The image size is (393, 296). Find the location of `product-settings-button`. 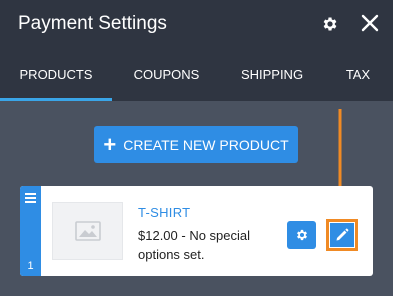

product-settings-button is located at coordinates (301, 235).